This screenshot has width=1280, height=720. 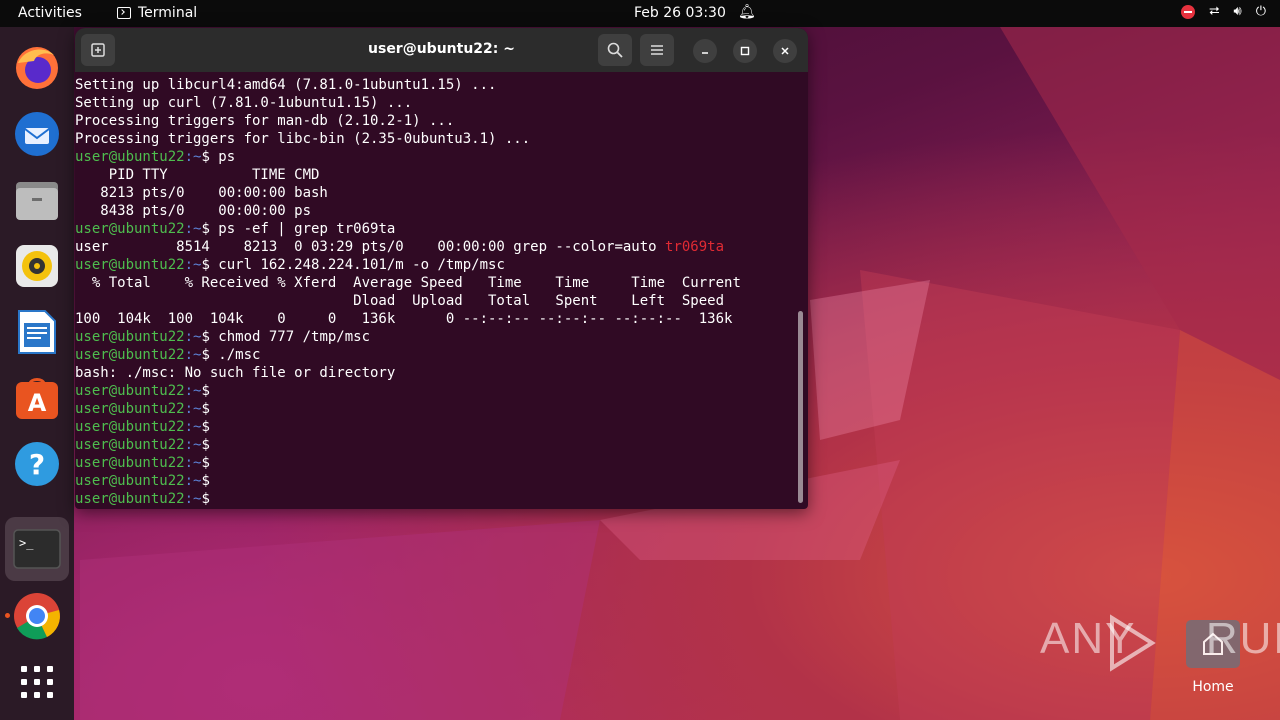 I want to click on system-tray: ⮂ 🔊︎ ⏻, so click(x=1223, y=11).